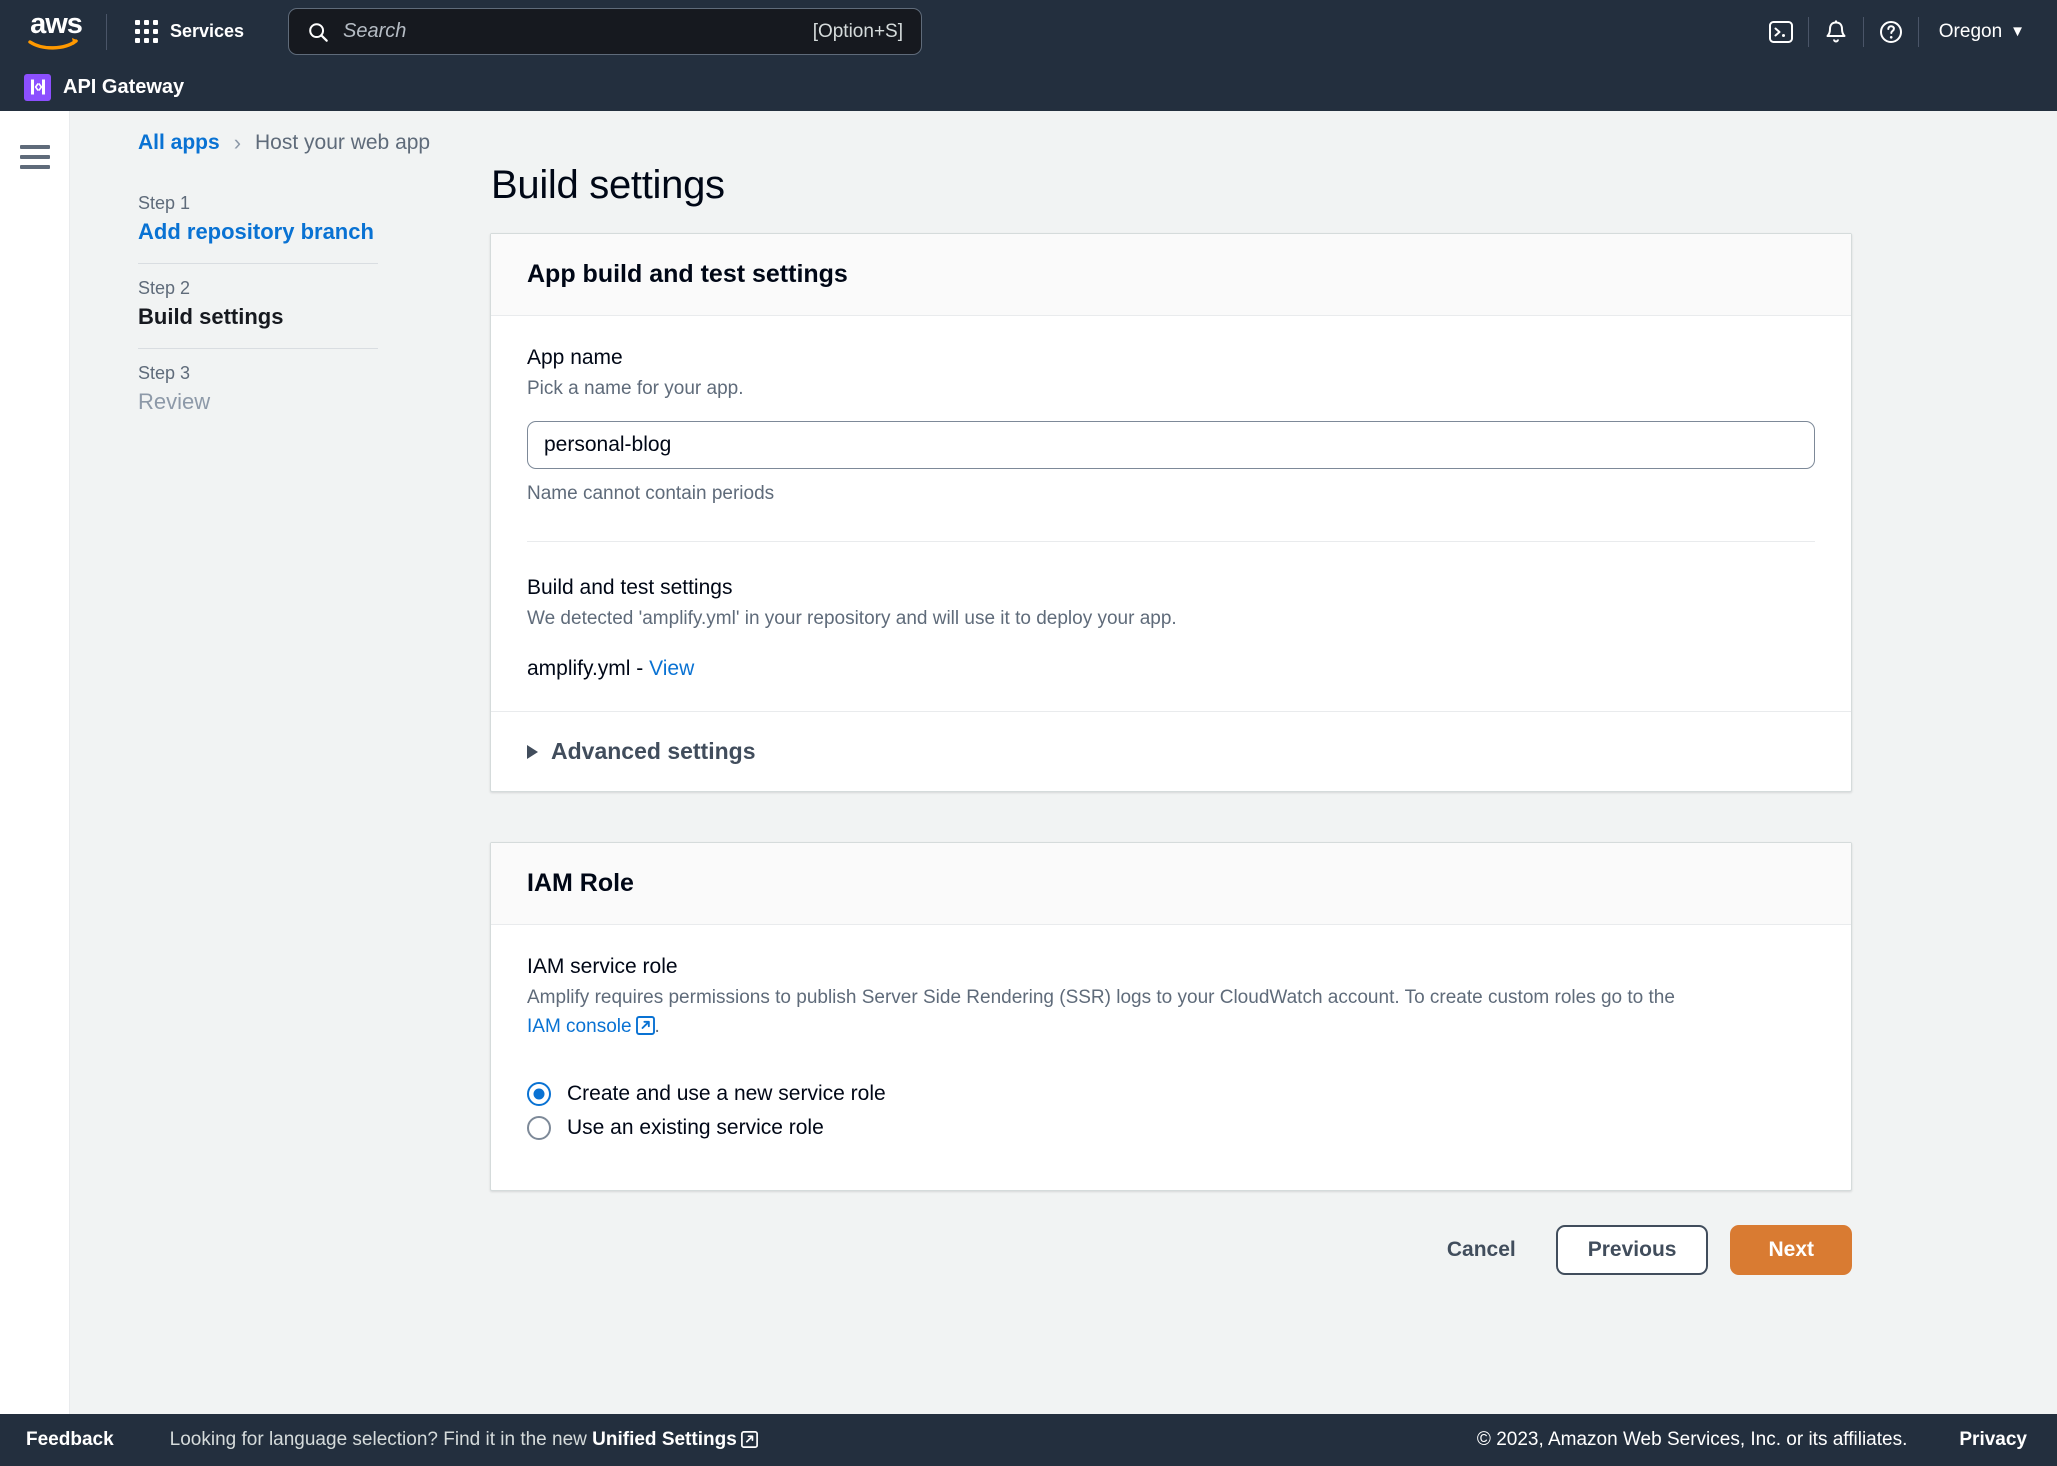 The width and height of the screenshot is (2057, 1466). I want to click on breadcrumb: All apps › Host your web app, so click(284, 143).